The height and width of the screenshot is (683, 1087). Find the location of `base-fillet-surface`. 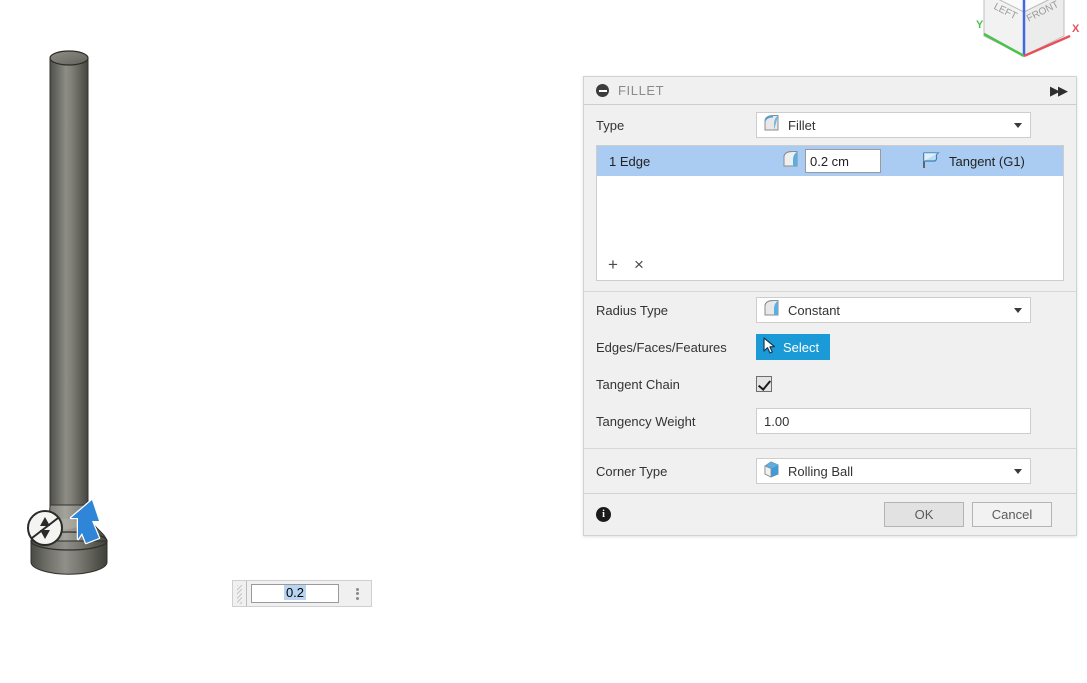

base-fillet-surface is located at coordinates (69, 523).